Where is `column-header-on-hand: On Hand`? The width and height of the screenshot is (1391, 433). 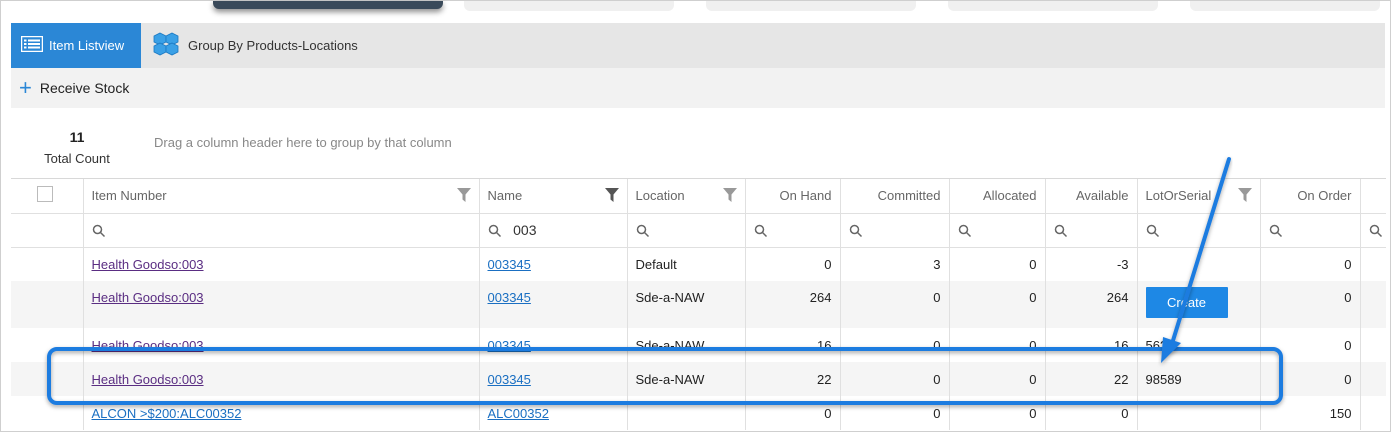 column-header-on-hand: On Hand is located at coordinates (793, 196).